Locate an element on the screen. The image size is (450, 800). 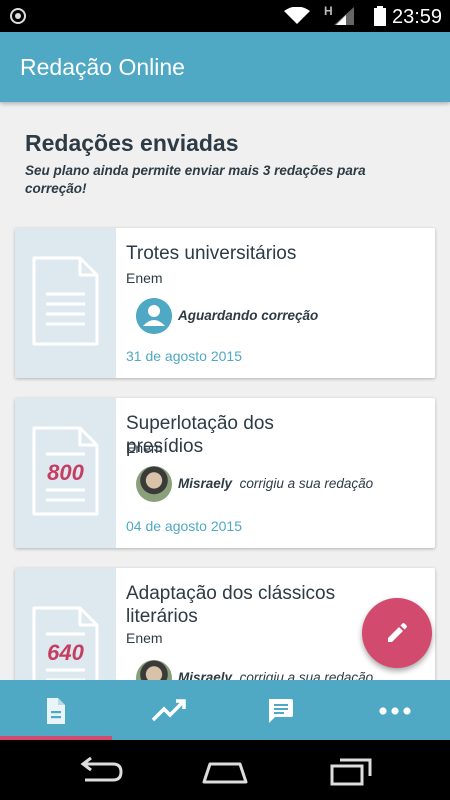
battery-icon is located at coordinates (380, 16).